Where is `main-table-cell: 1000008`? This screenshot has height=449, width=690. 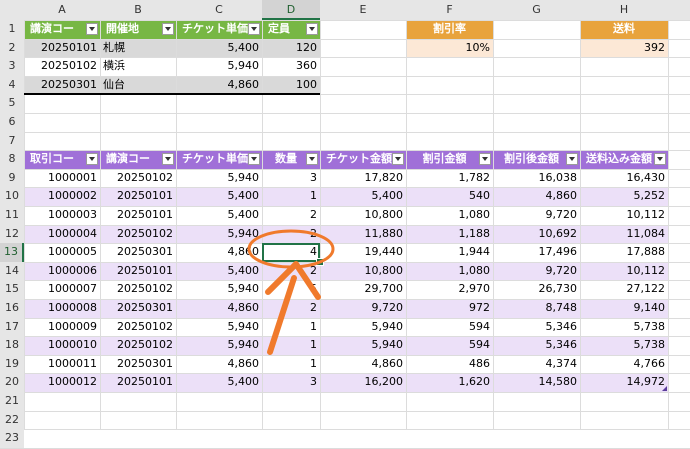 main-table-cell: 1000008 is located at coordinates (62, 308).